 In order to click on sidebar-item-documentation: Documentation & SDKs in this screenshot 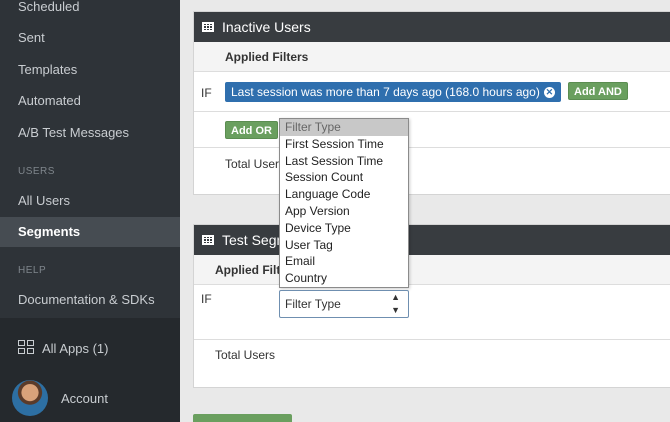, I will do `click(90, 300)`.